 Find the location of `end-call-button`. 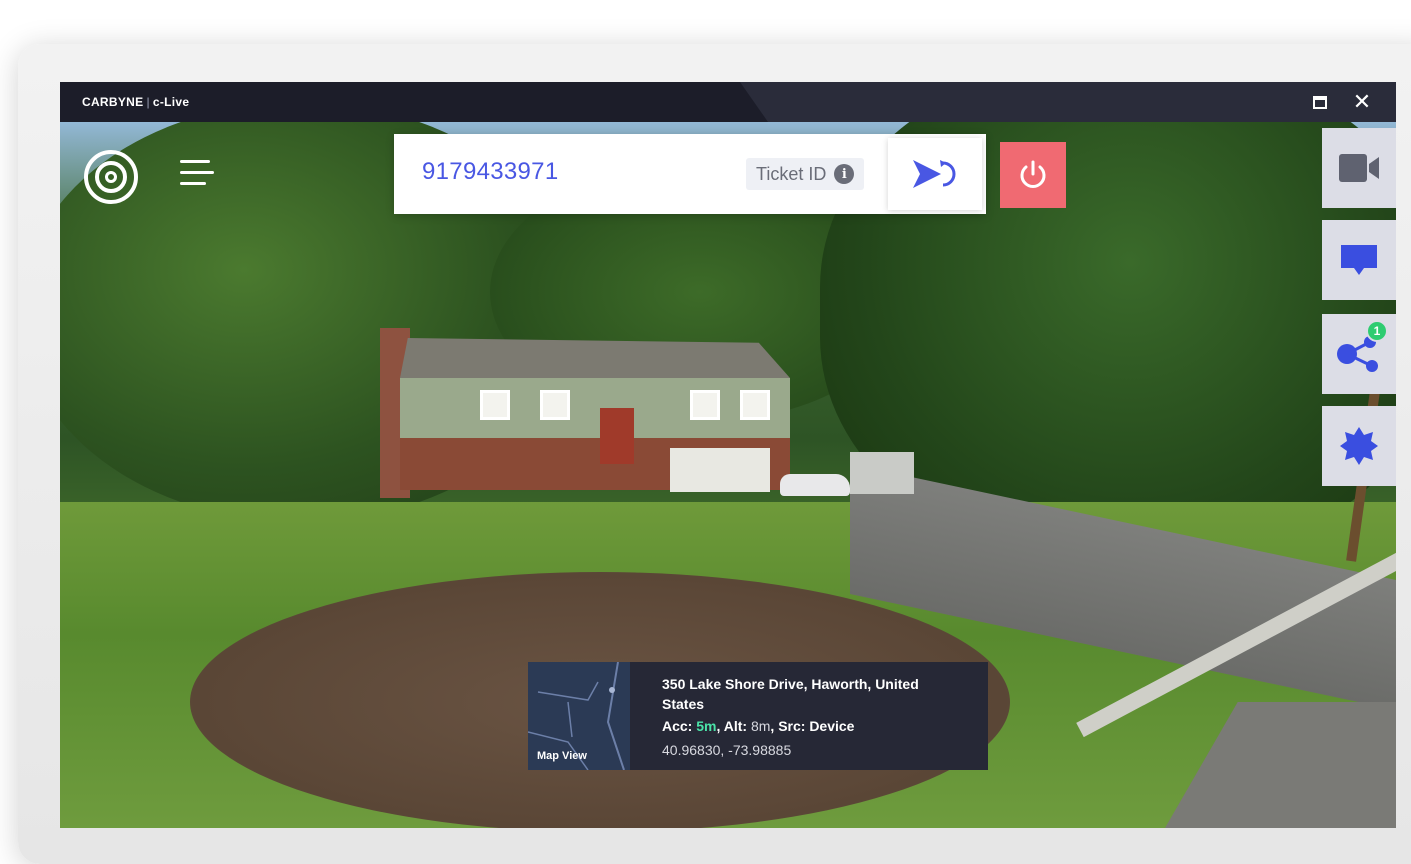

end-call-button is located at coordinates (1033, 175).